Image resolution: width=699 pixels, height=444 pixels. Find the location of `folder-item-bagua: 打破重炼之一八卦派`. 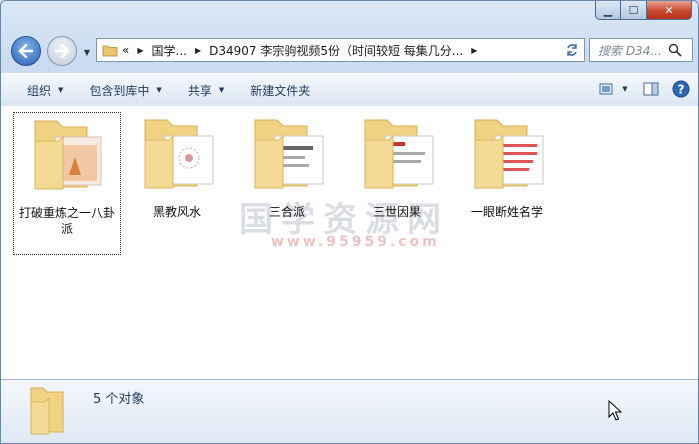

folder-item-bagua: 打破重炼之一八卦派 is located at coordinates (67, 183).